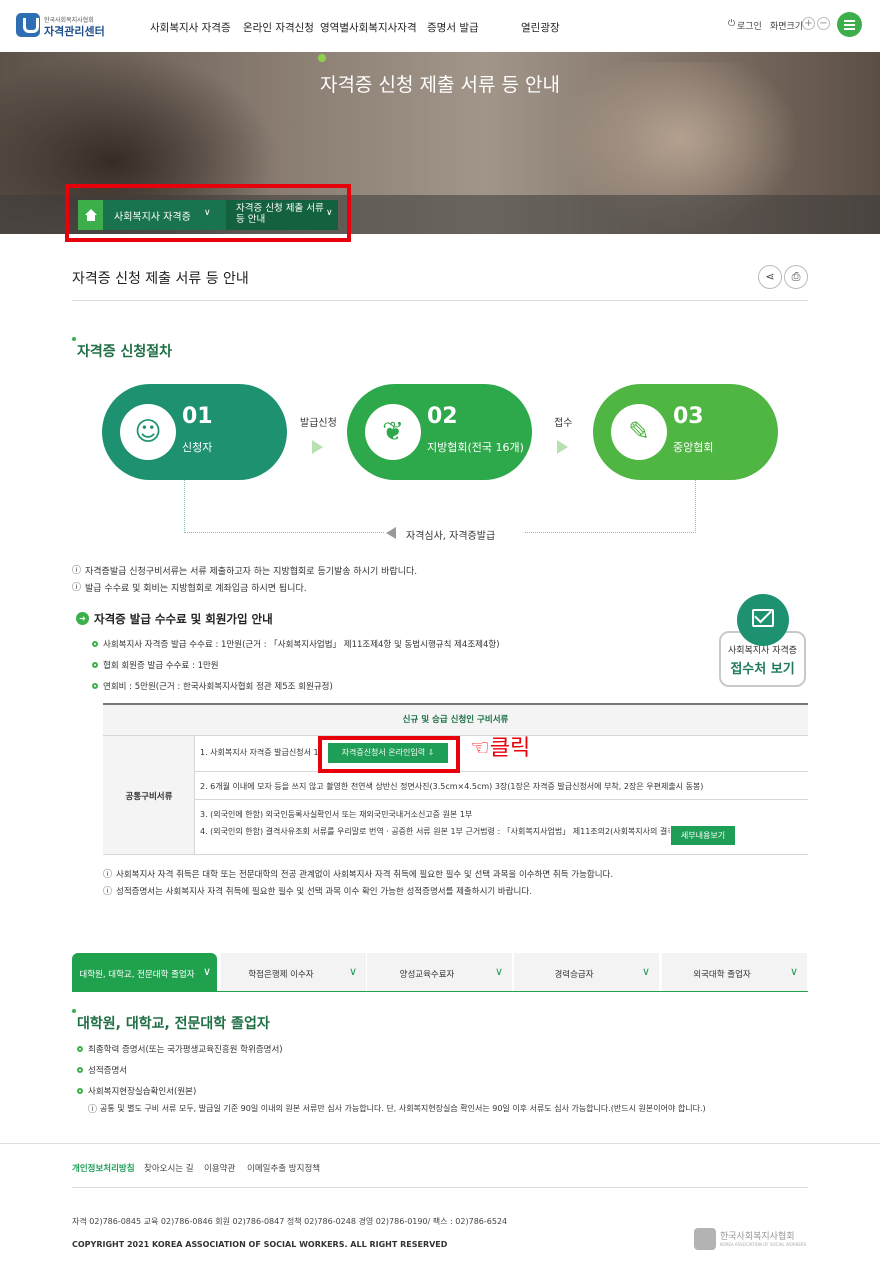 This screenshot has height=1285, width=880. What do you see at coordinates (763, 620) in the screenshot?
I see `envelope-icon` at bounding box center [763, 620].